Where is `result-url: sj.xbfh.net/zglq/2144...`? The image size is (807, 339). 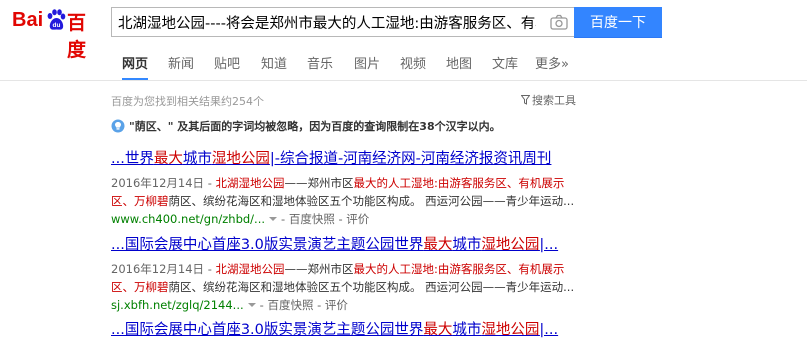
result-url: sj.xbfh.net/zglq/2144... is located at coordinates (177, 305).